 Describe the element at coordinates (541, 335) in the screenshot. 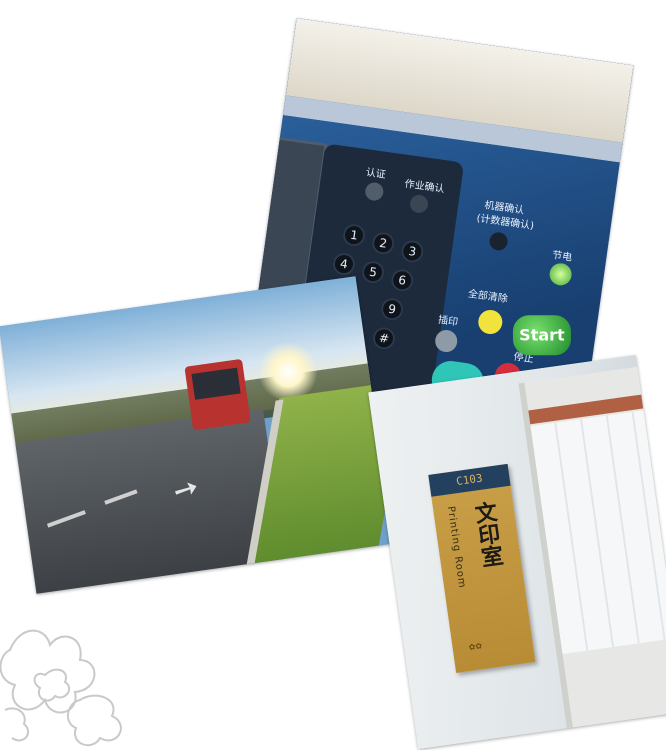

I see `start-badge: Start` at that location.